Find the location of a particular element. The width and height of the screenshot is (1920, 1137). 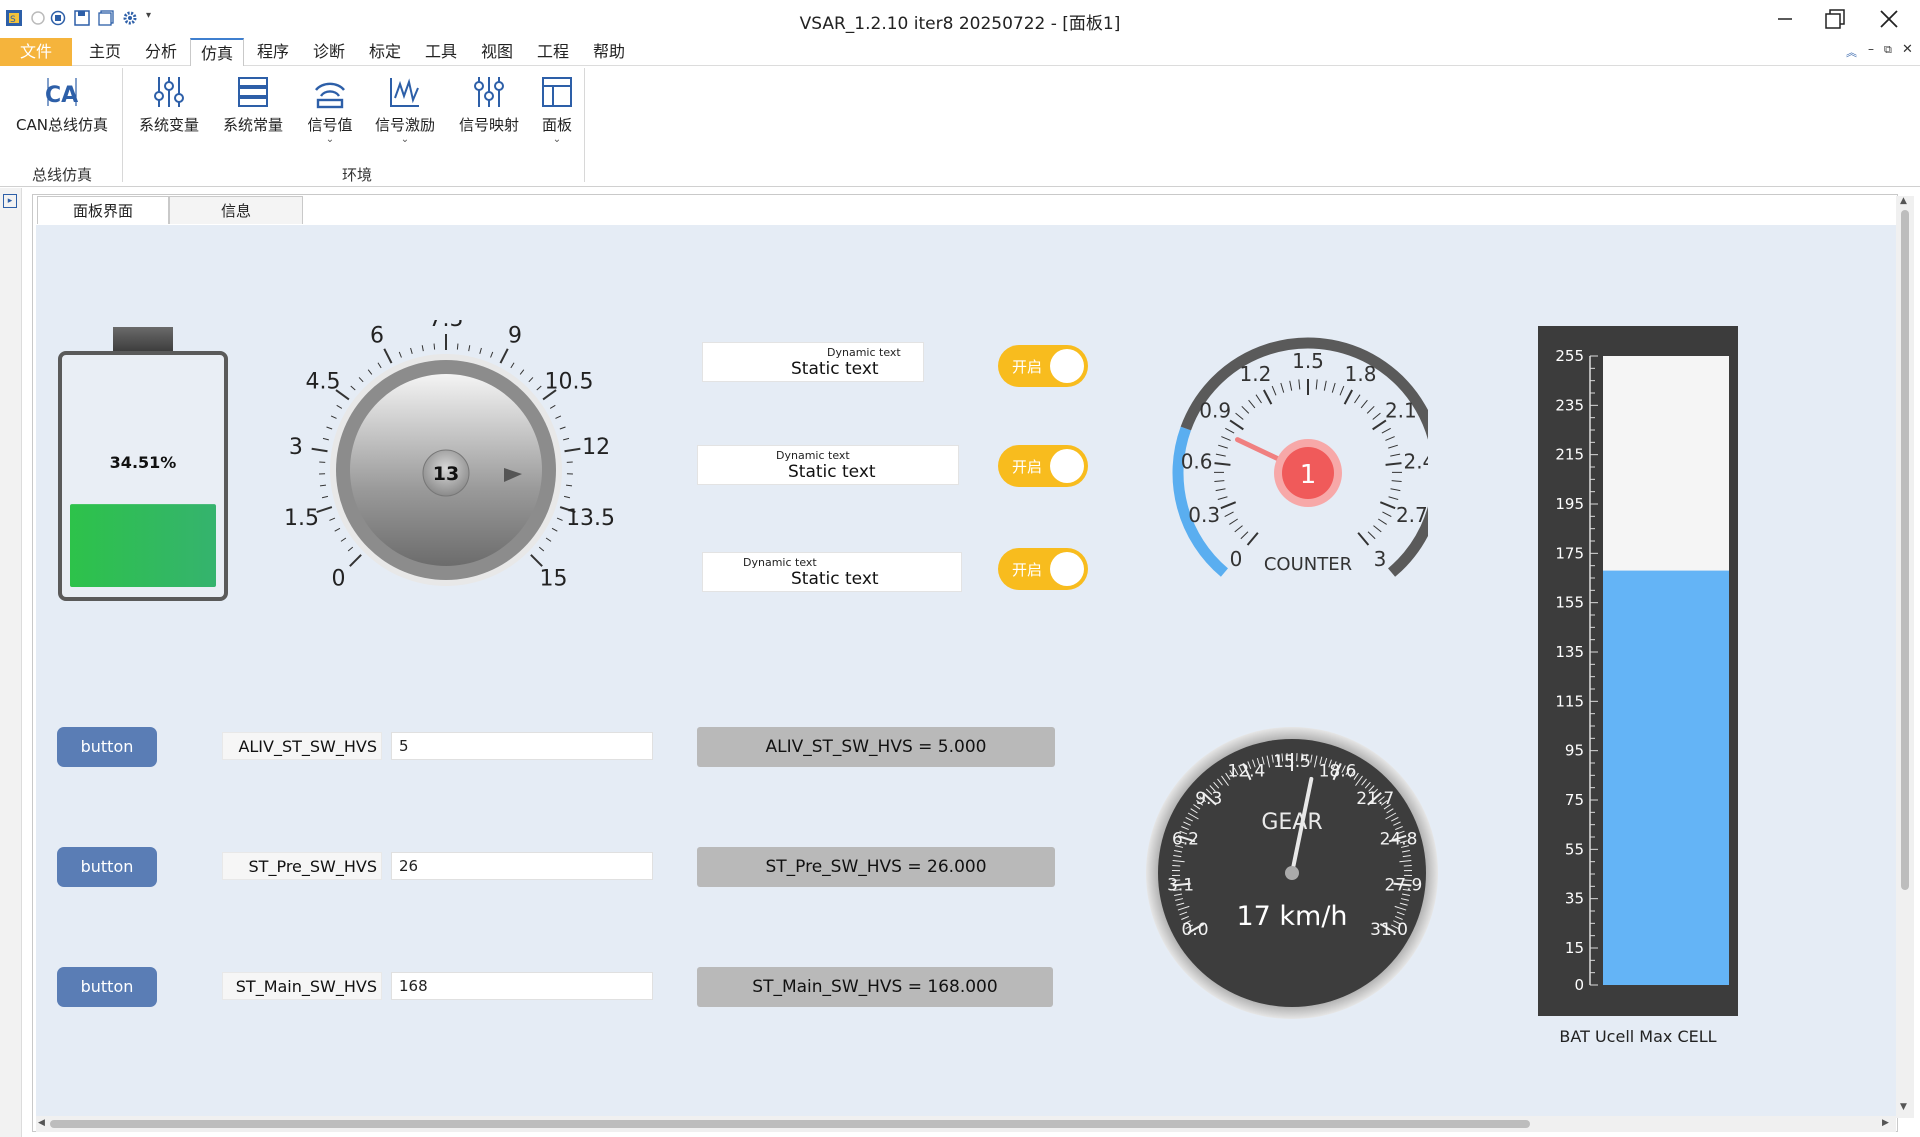

menu-calibration: 标定 is located at coordinates (385, 52).